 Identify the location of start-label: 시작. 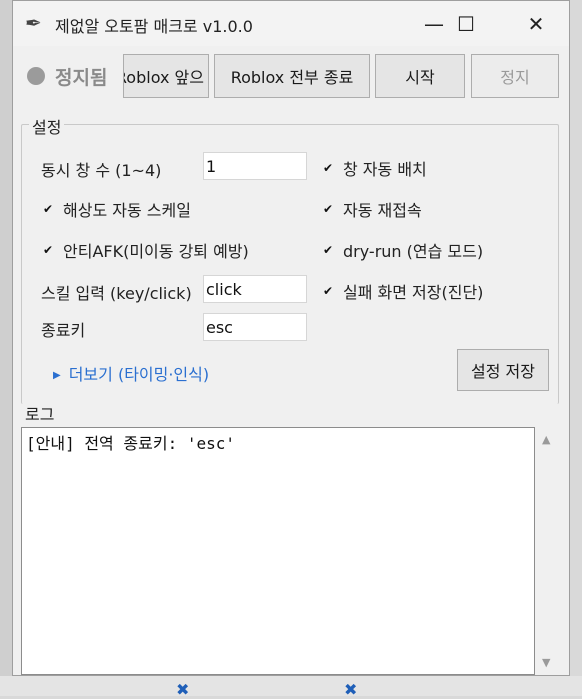
(420, 77).